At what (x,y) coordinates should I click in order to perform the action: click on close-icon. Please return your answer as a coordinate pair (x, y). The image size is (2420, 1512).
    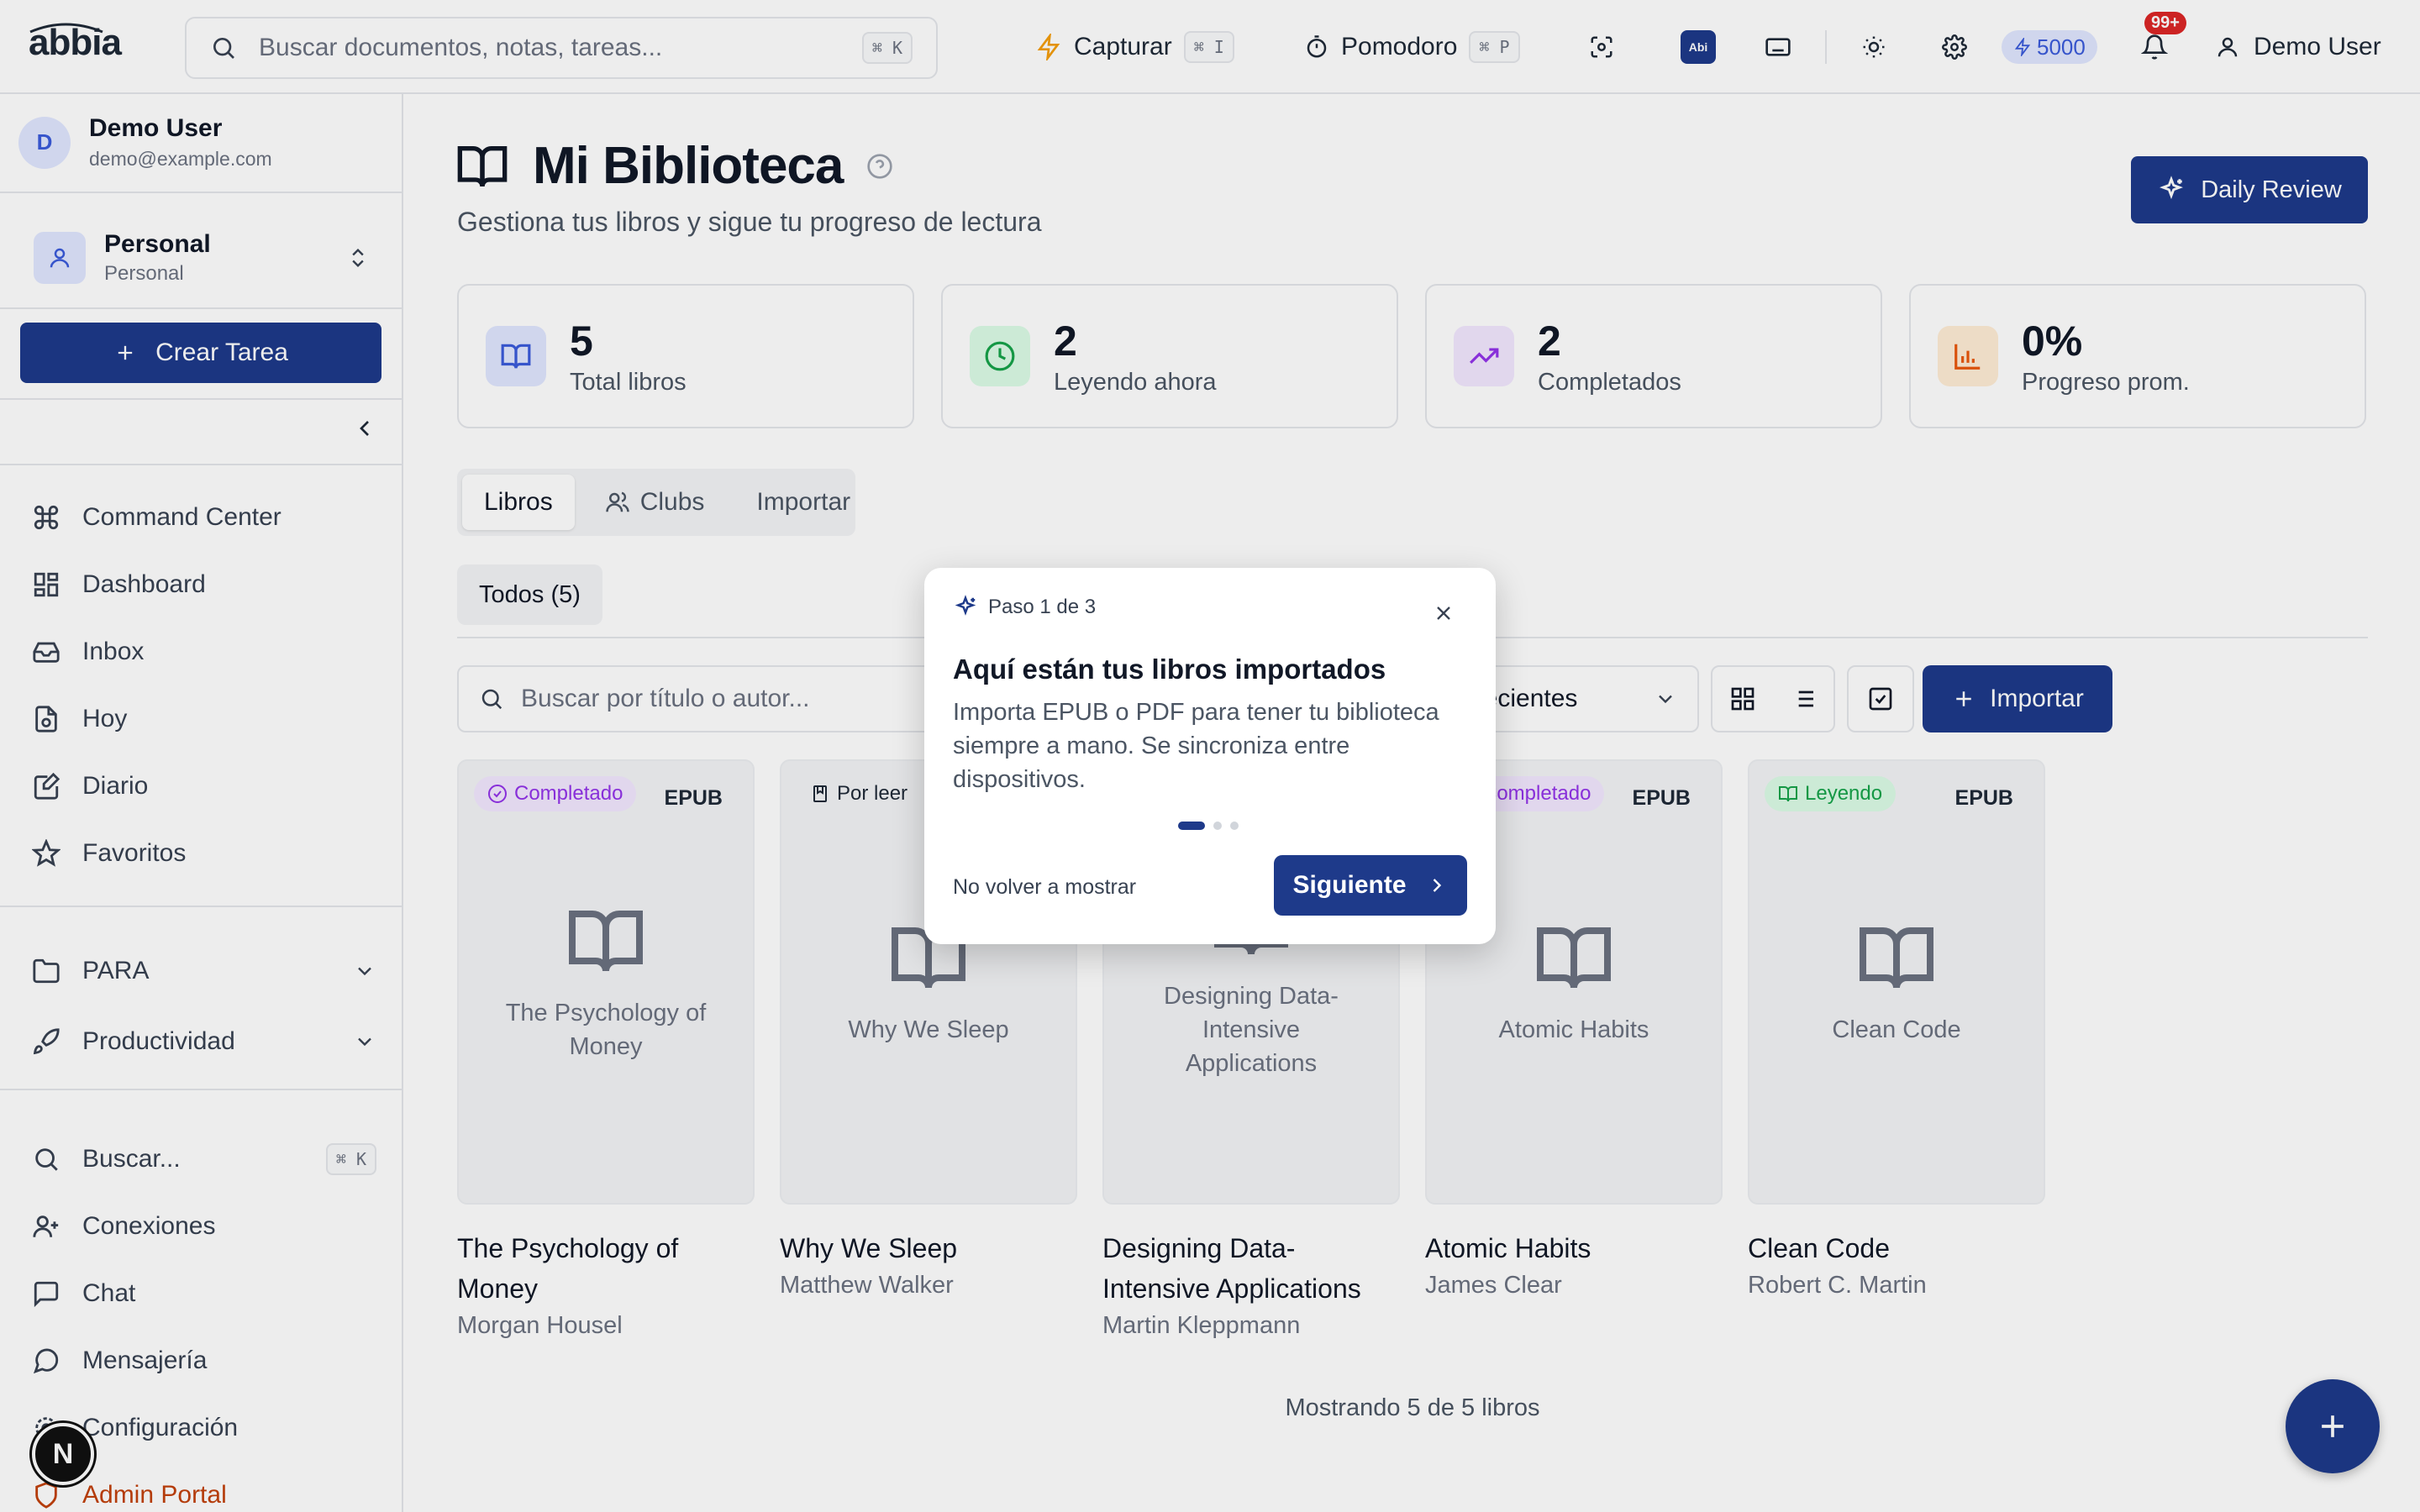
    Looking at the image, I should click on (1443, 613).